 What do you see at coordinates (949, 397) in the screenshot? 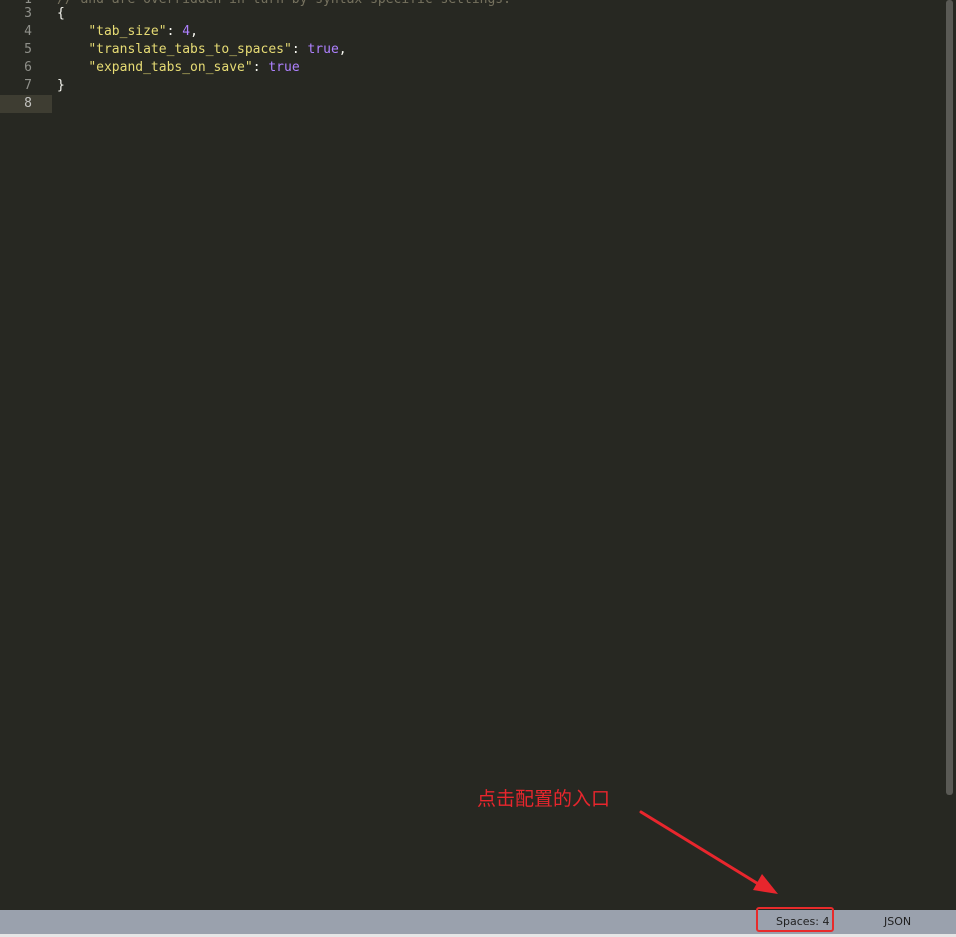
I see `scrollbar-thumb` at bounding box center [949, 397].